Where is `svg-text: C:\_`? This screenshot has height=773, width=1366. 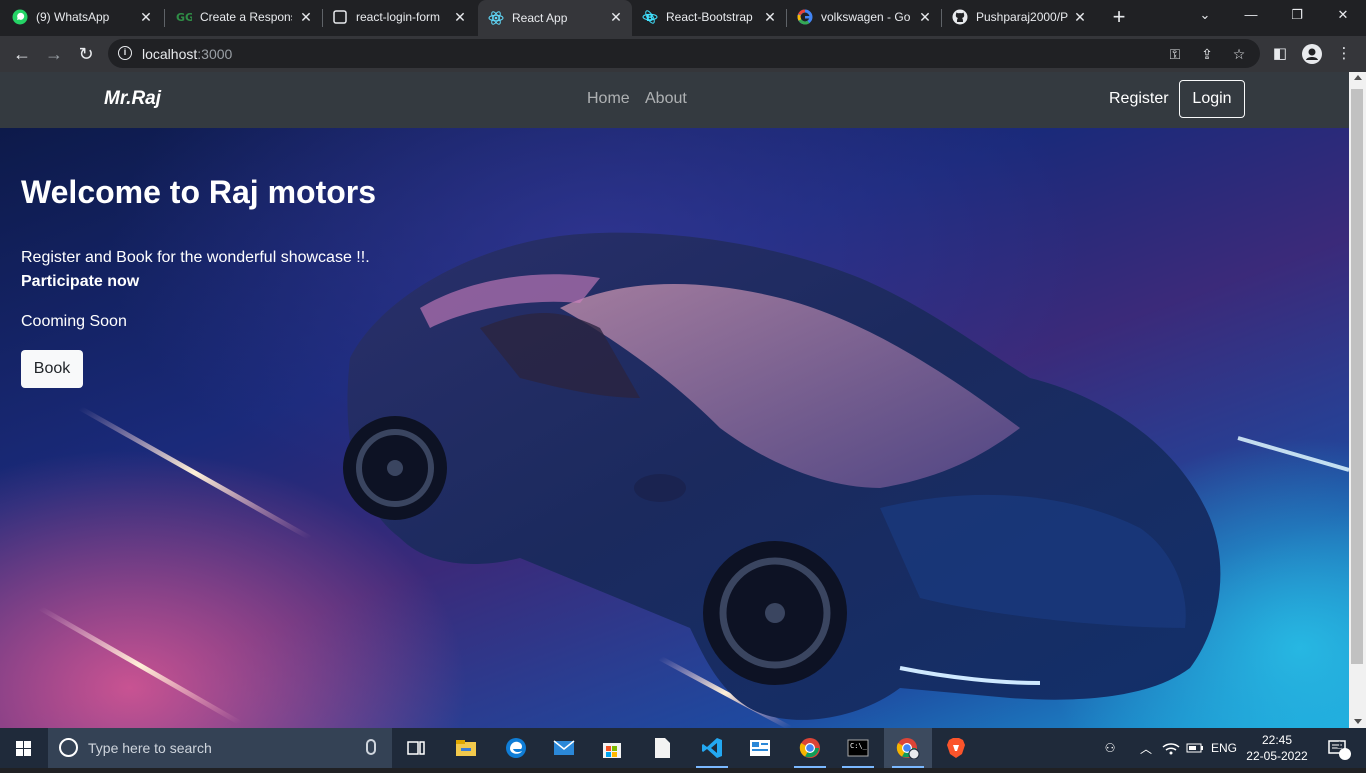 svg-text: C:\_ is located at coordinates (859, 746).